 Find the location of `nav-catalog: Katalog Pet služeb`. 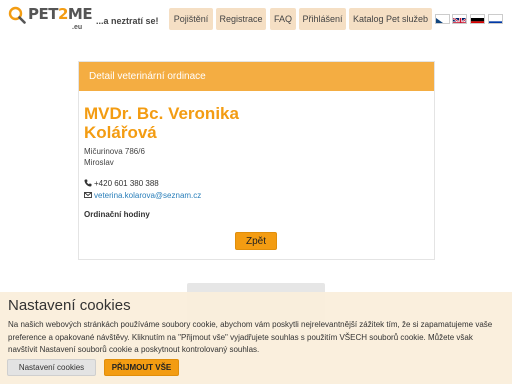

nav-catalog: Katalog Pet služeb is located at coordinates (390, 19).